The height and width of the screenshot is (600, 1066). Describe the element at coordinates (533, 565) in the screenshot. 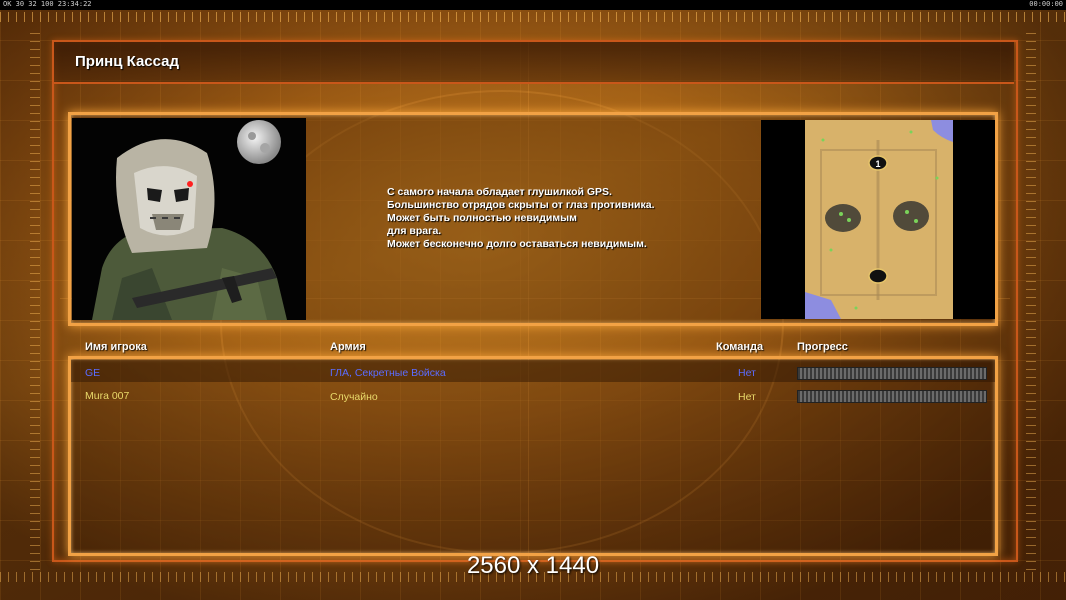

I see `resolution-label: 2560 x 1440` at that location.